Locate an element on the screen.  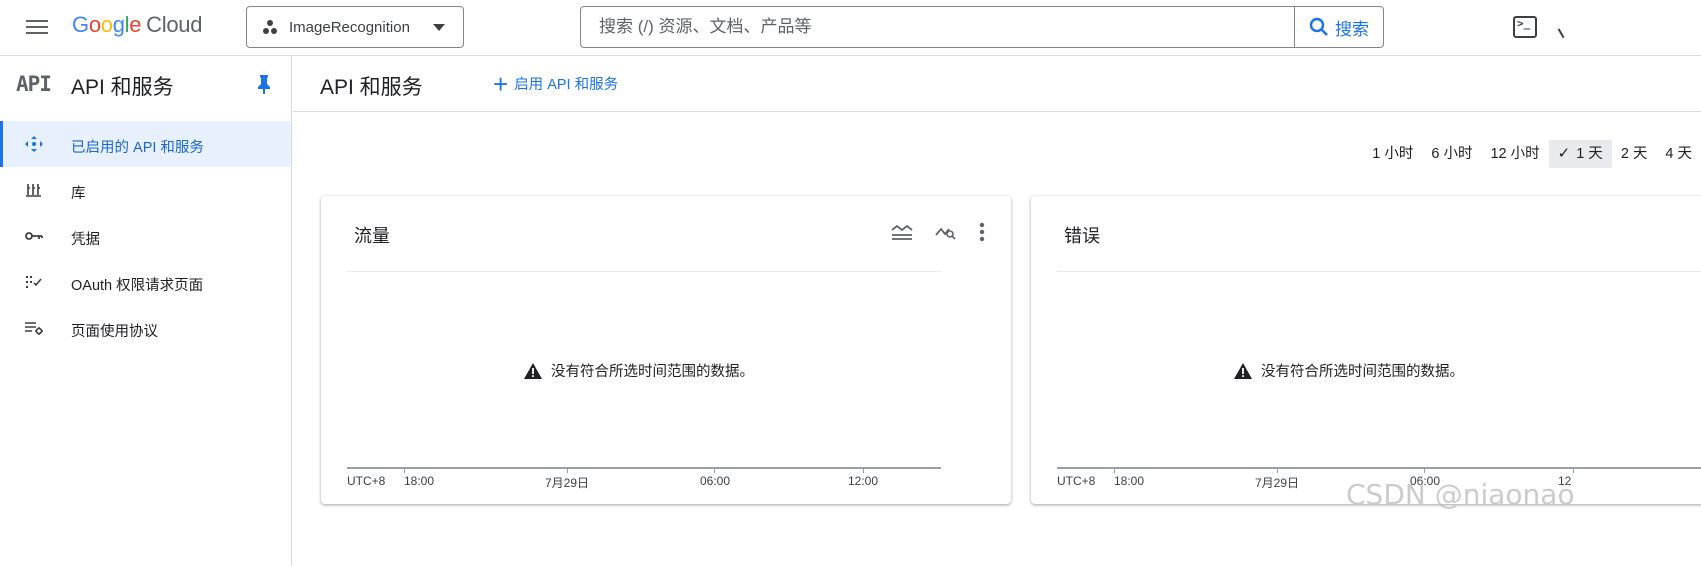
project-selector-button: ImageRecognition is located at coordinates (355, 27).